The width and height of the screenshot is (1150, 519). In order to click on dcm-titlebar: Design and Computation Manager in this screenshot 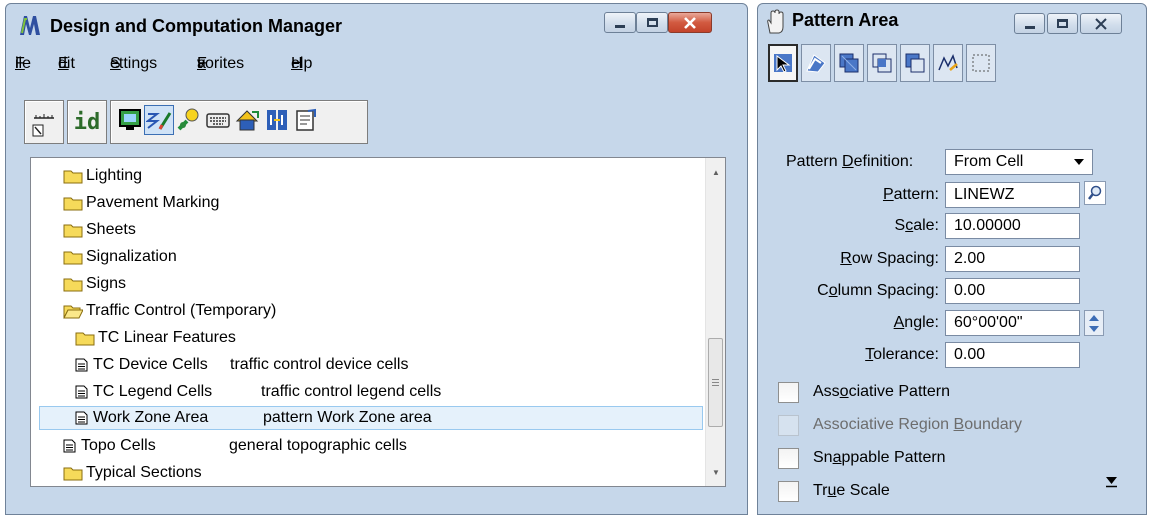, I will do `click(376, 26)`.